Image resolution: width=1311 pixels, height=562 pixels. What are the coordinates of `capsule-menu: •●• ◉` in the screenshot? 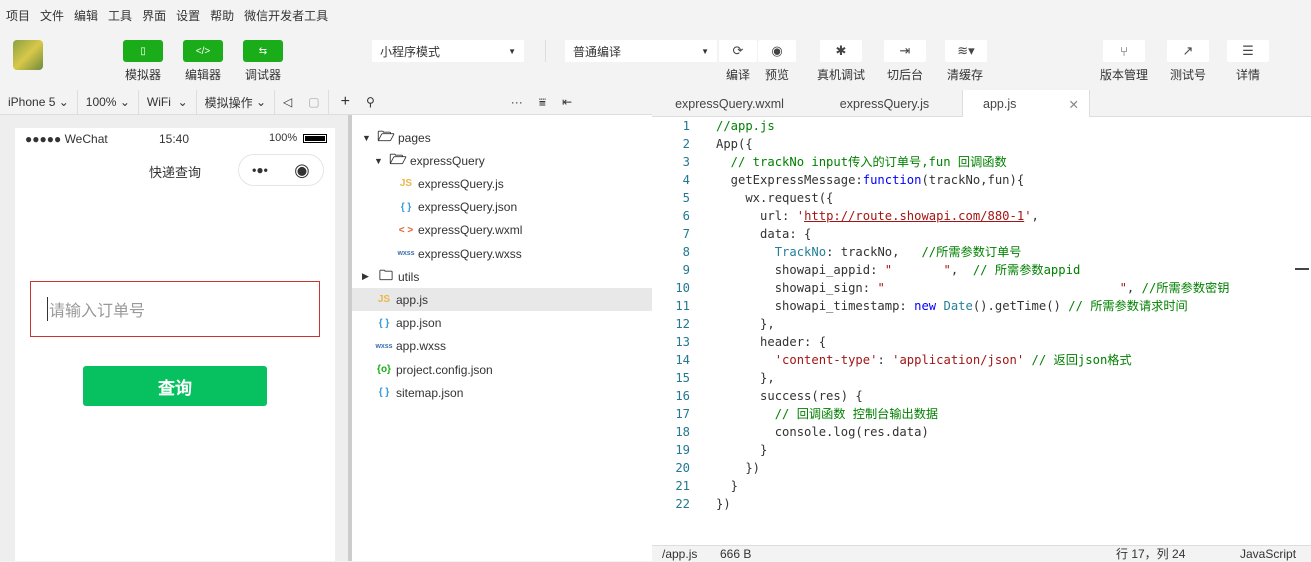 It's located at (281, 170).